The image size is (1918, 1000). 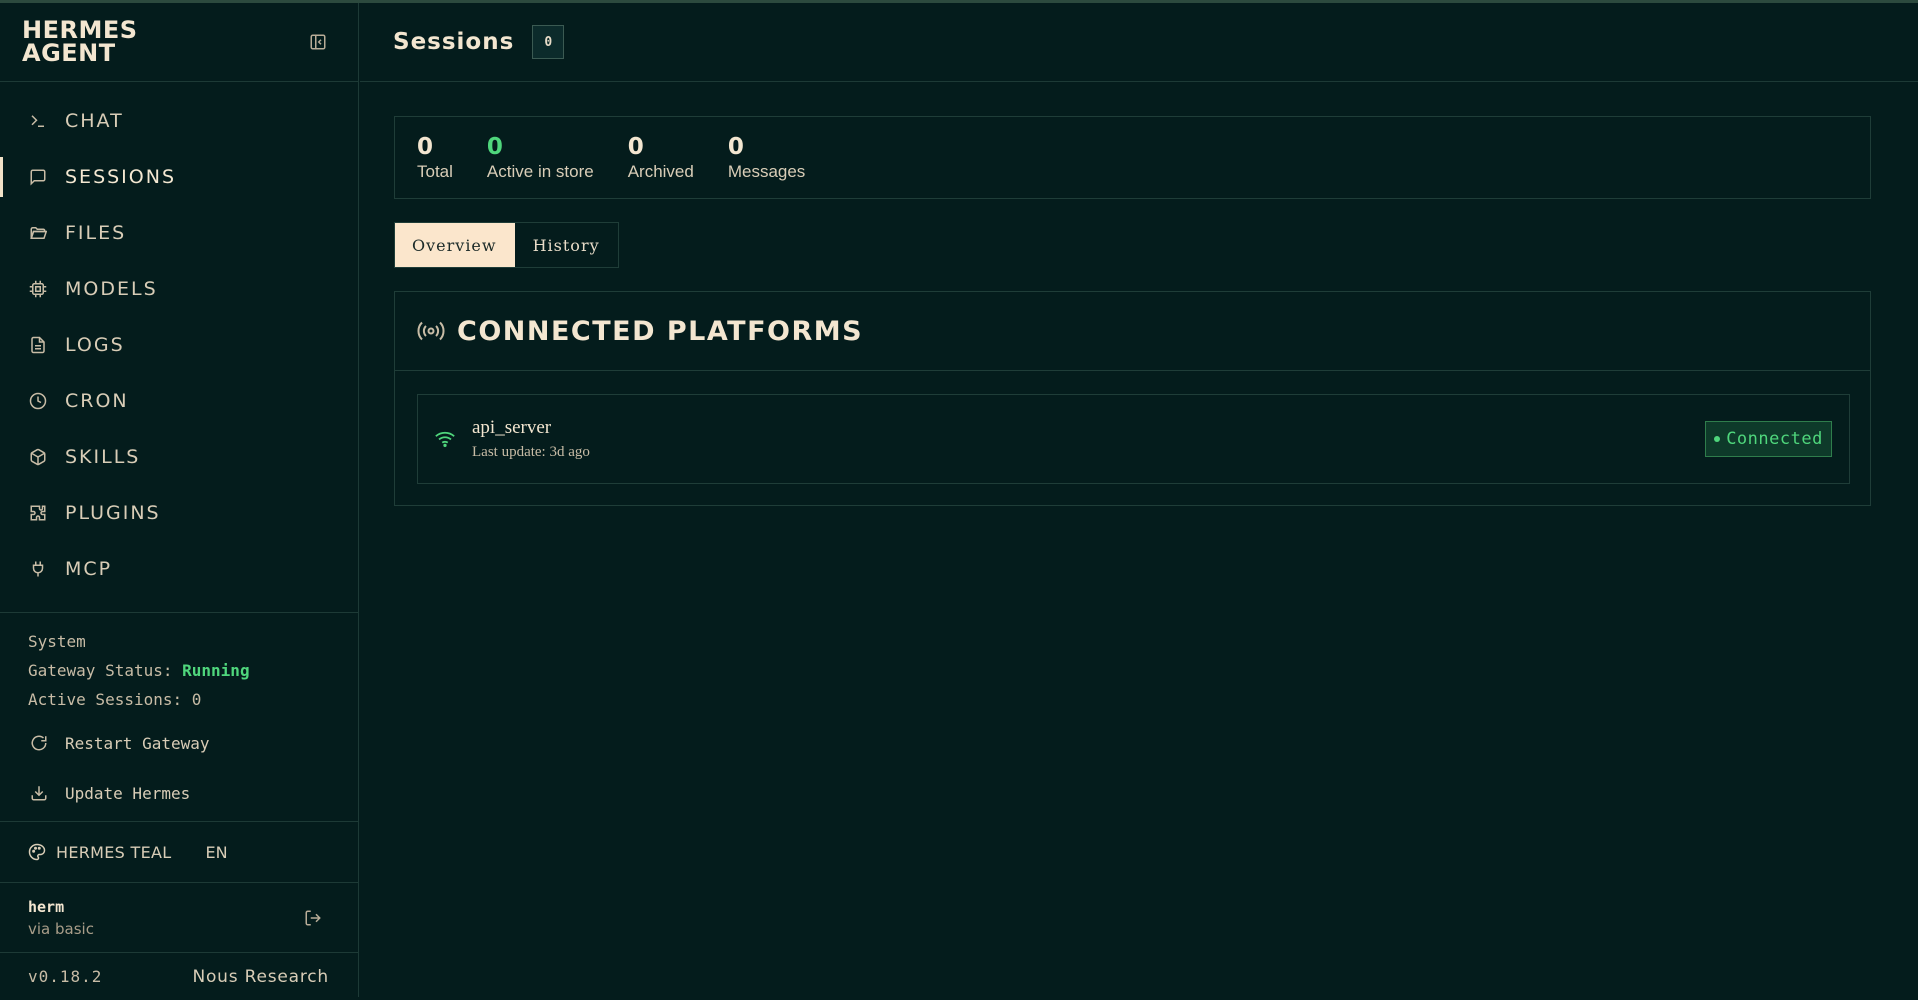 What do you see at coordinates (566, 245) in the screenshot?
I see `tab-history: History` at bounding box center [566, 245].